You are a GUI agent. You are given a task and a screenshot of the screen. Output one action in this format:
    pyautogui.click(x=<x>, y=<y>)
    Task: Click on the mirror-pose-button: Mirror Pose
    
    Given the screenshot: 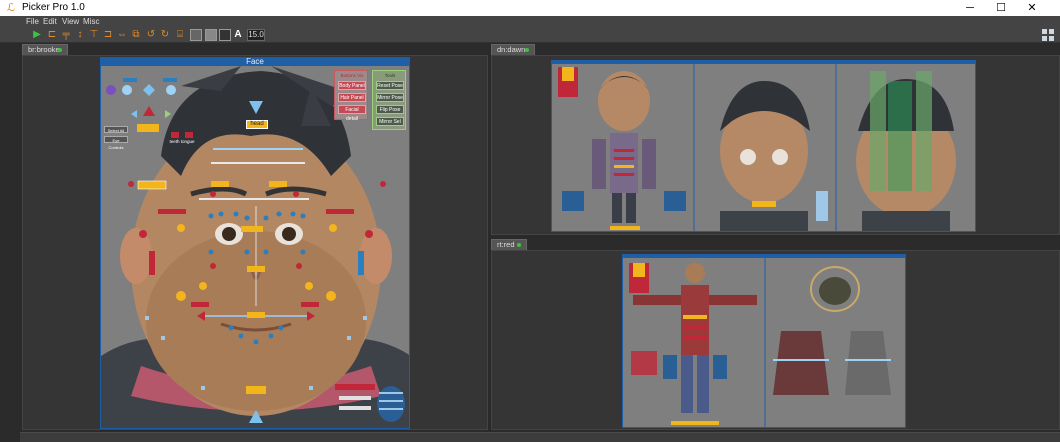 What is the action you would take?
    pyautogui.click(x=390, y=97)
    